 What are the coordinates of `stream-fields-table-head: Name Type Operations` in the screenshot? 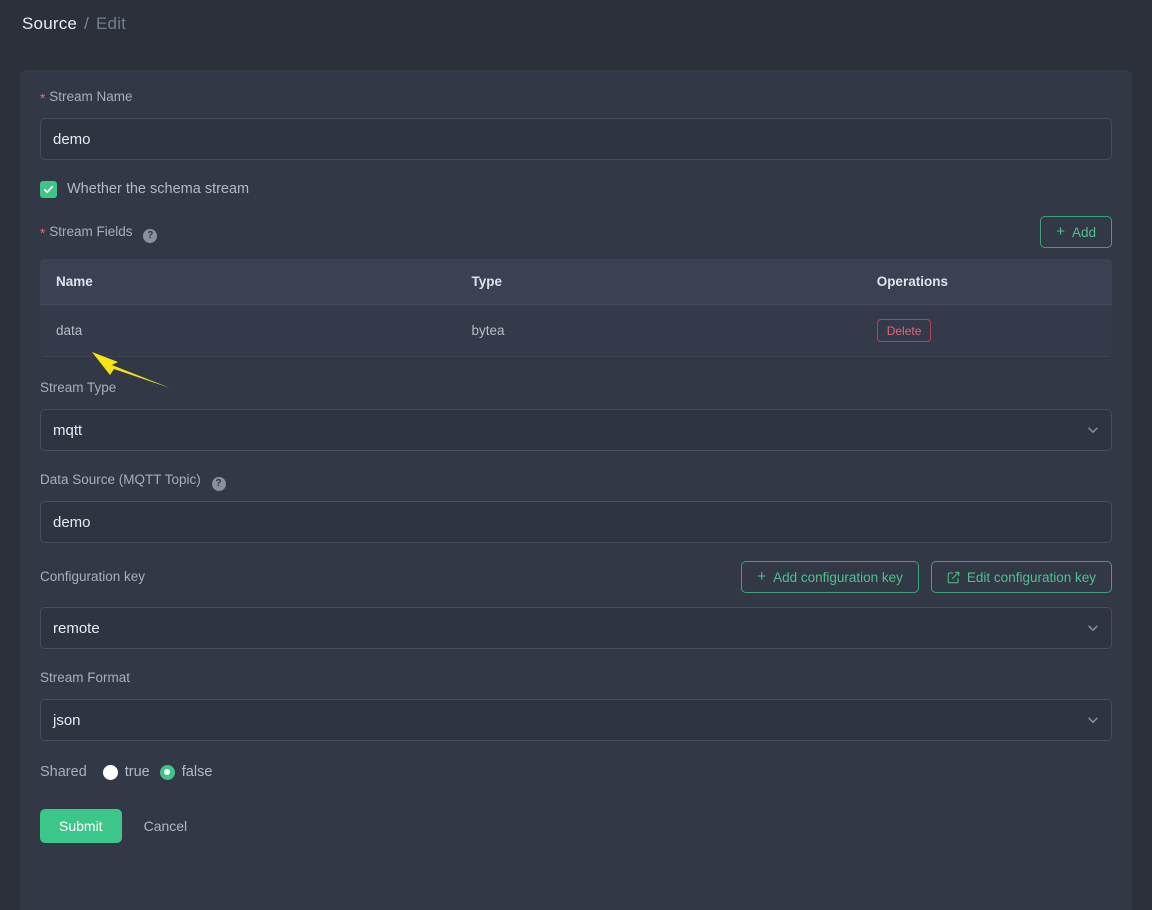 It's located at (576, 282).